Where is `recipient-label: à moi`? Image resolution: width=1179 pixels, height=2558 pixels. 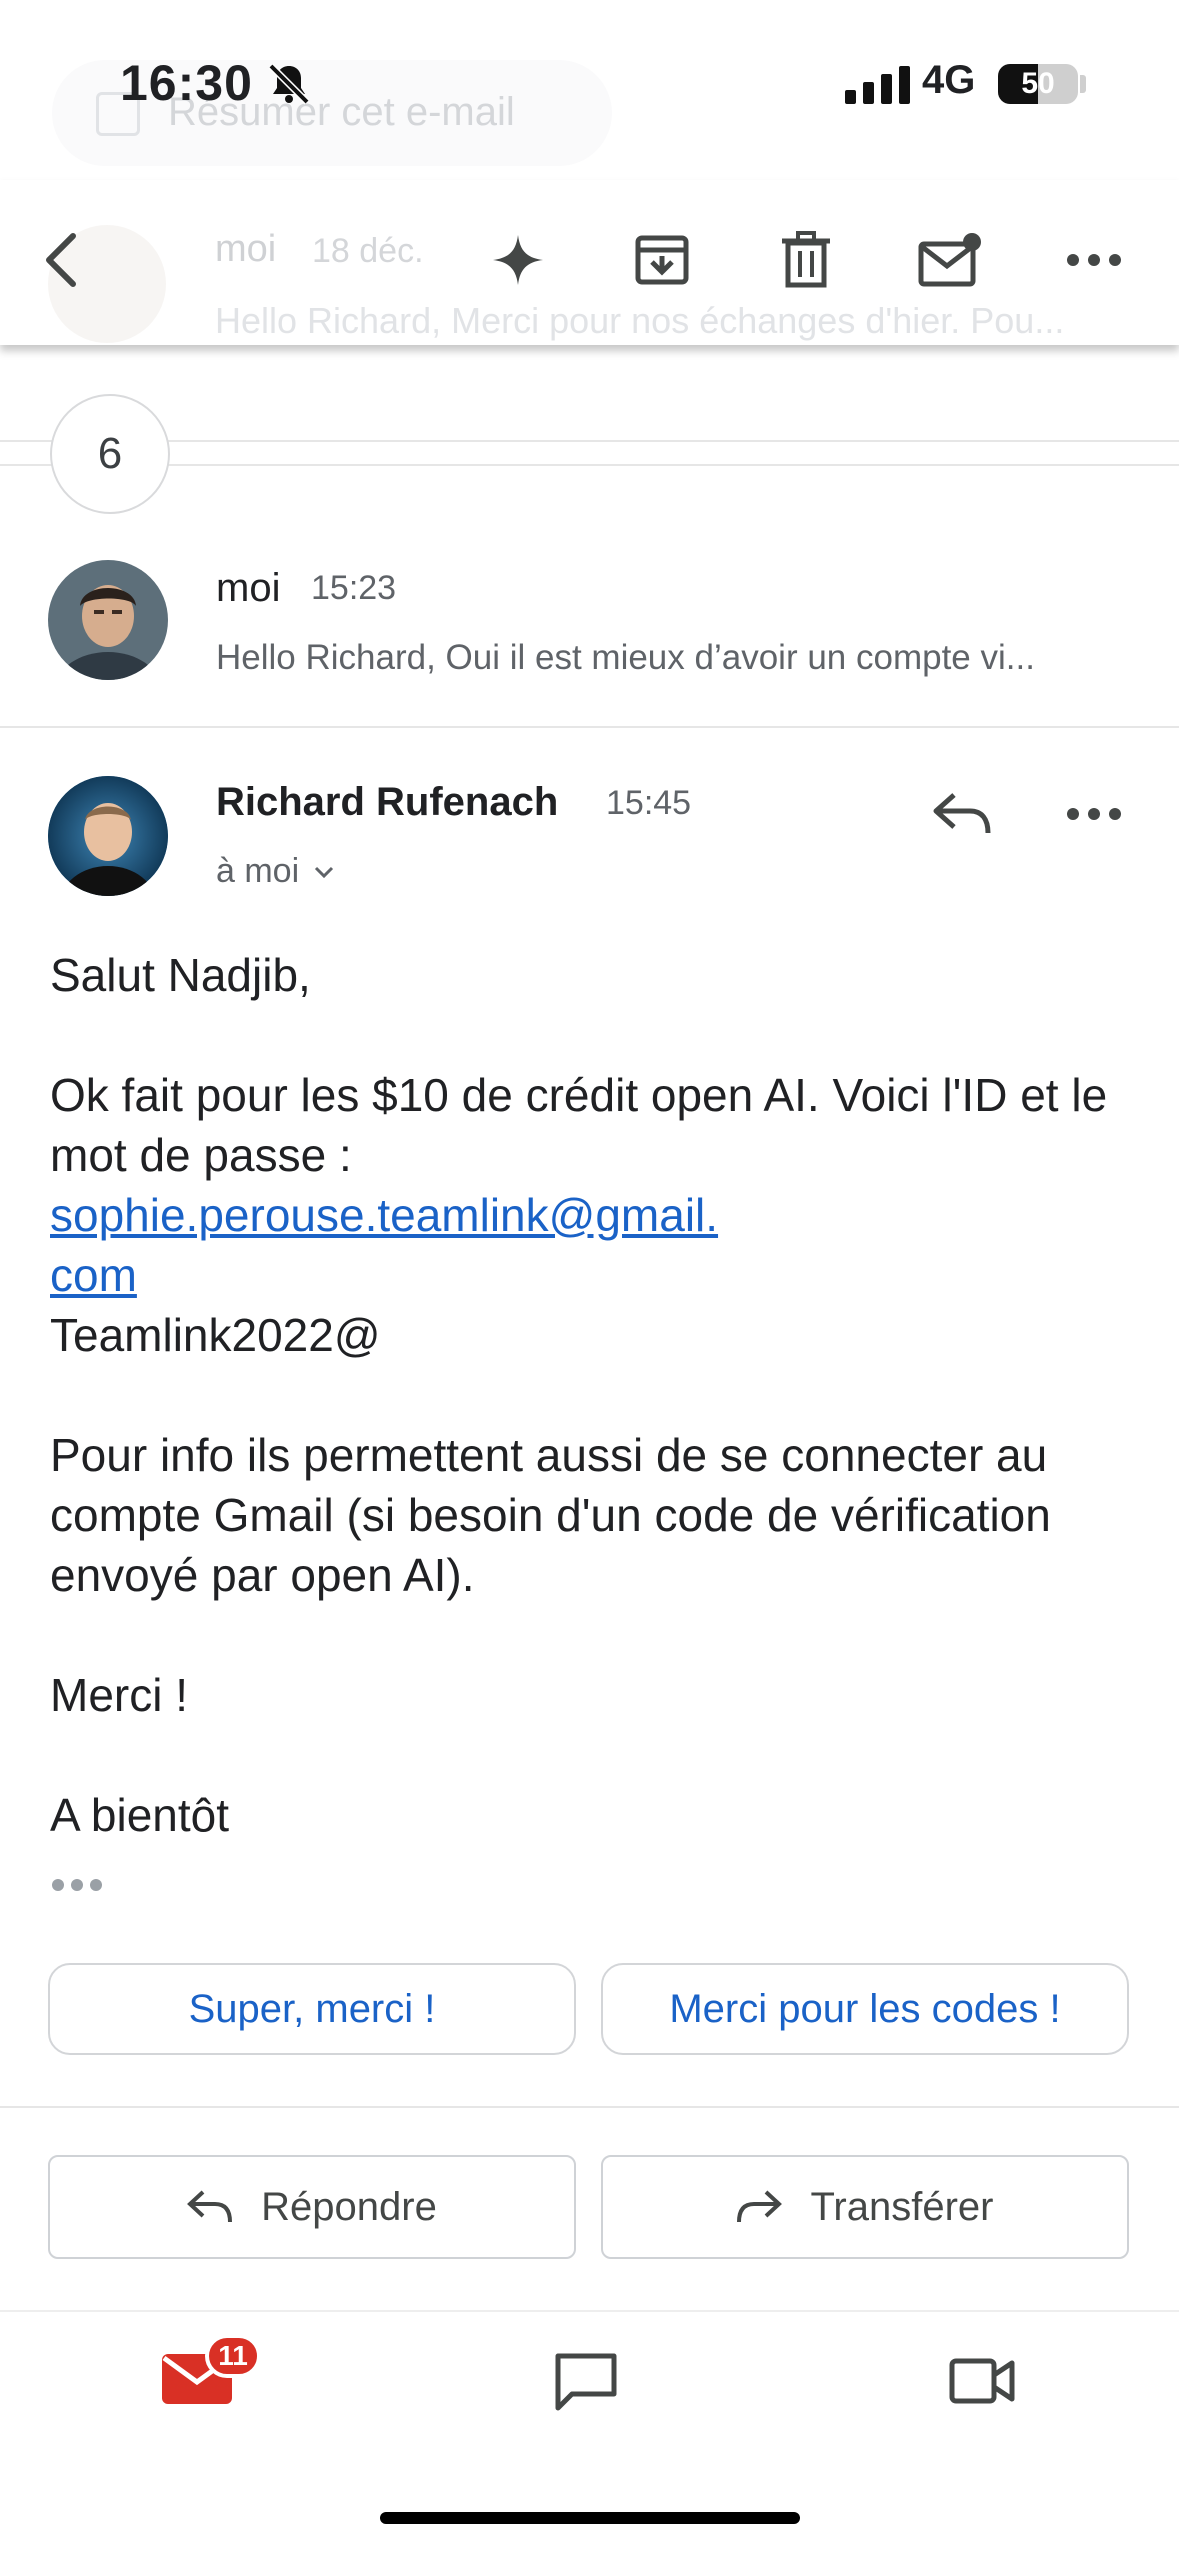
recipient-label: à moi is located at coordinates (258, 871).